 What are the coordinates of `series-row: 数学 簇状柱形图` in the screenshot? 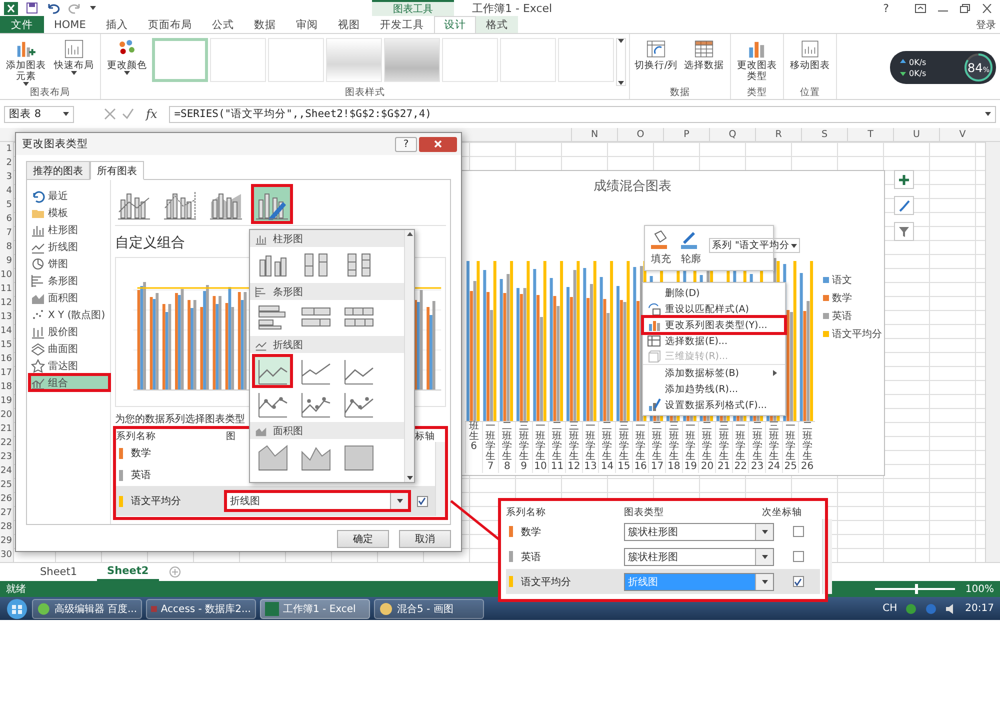 It's located at (663, 531).